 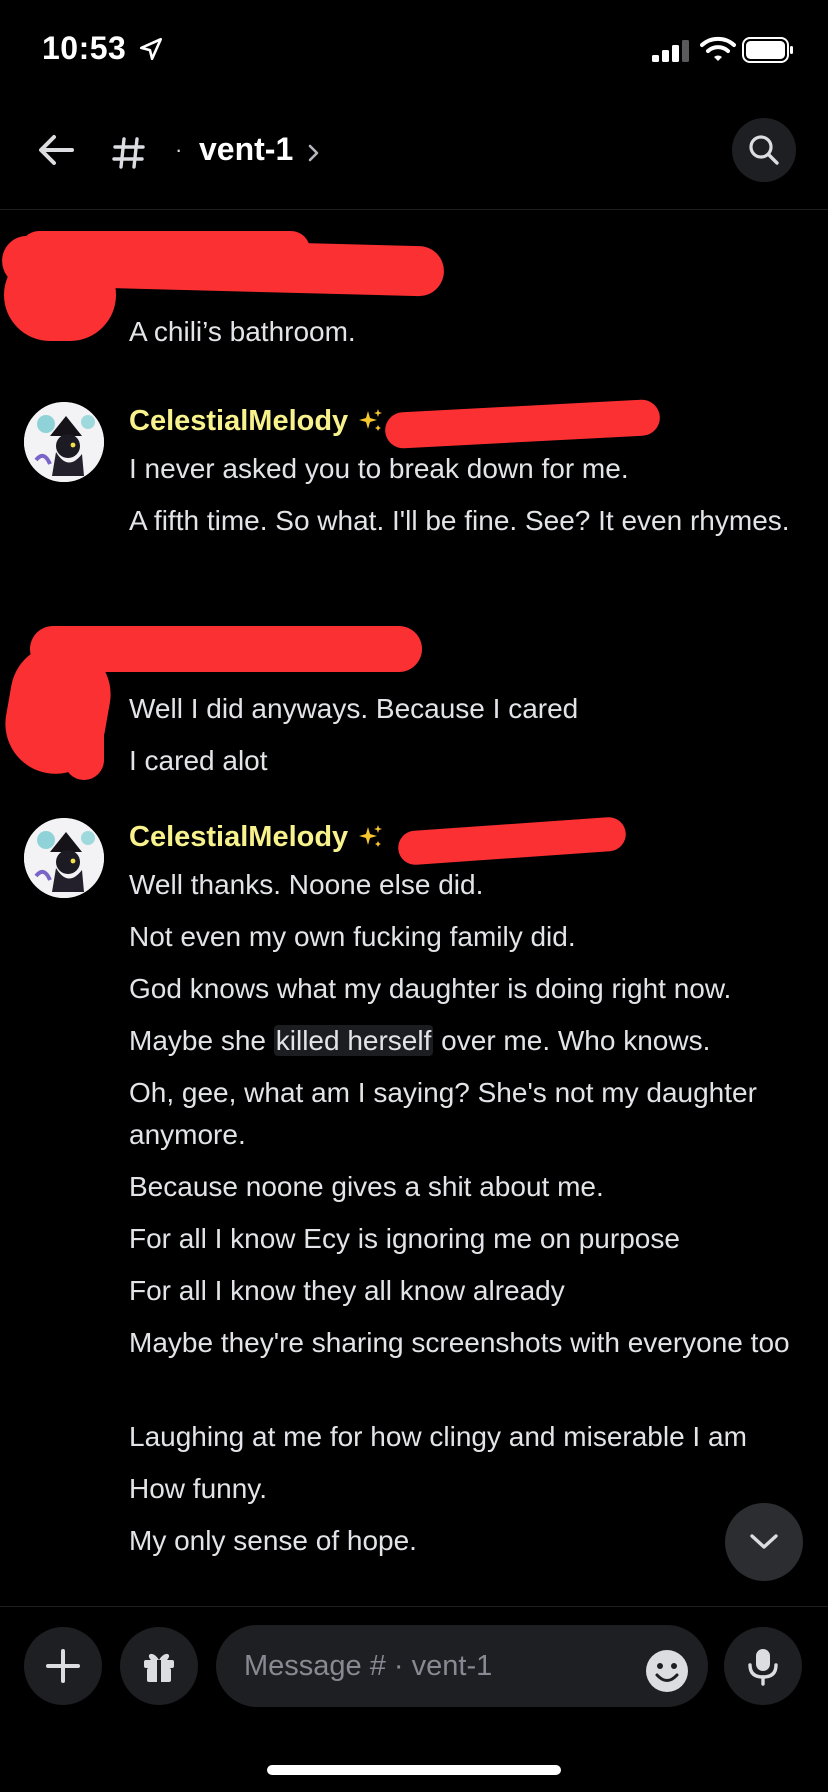 I want to click on message-text: Because noone gives a shit about me., so click(x=366, y=1186).